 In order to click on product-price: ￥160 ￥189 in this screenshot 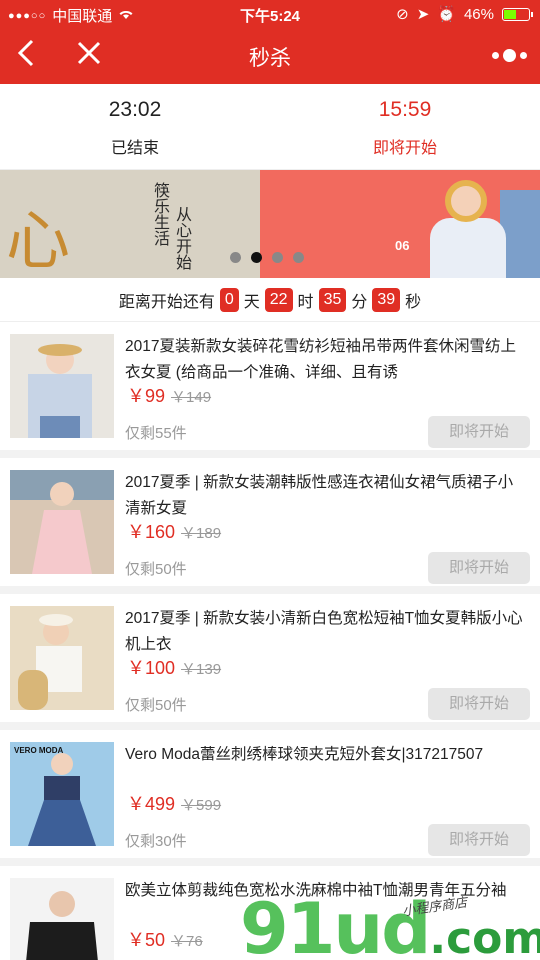, I will do `click(174, 531)`.